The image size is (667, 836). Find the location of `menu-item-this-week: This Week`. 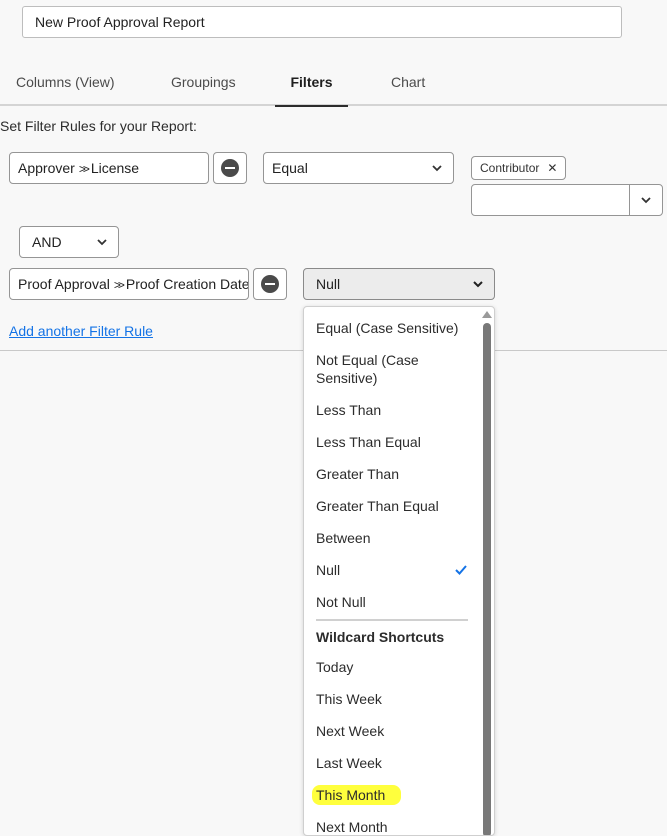

menu-item-this-week: This Week is located at coordinates (396, 699).